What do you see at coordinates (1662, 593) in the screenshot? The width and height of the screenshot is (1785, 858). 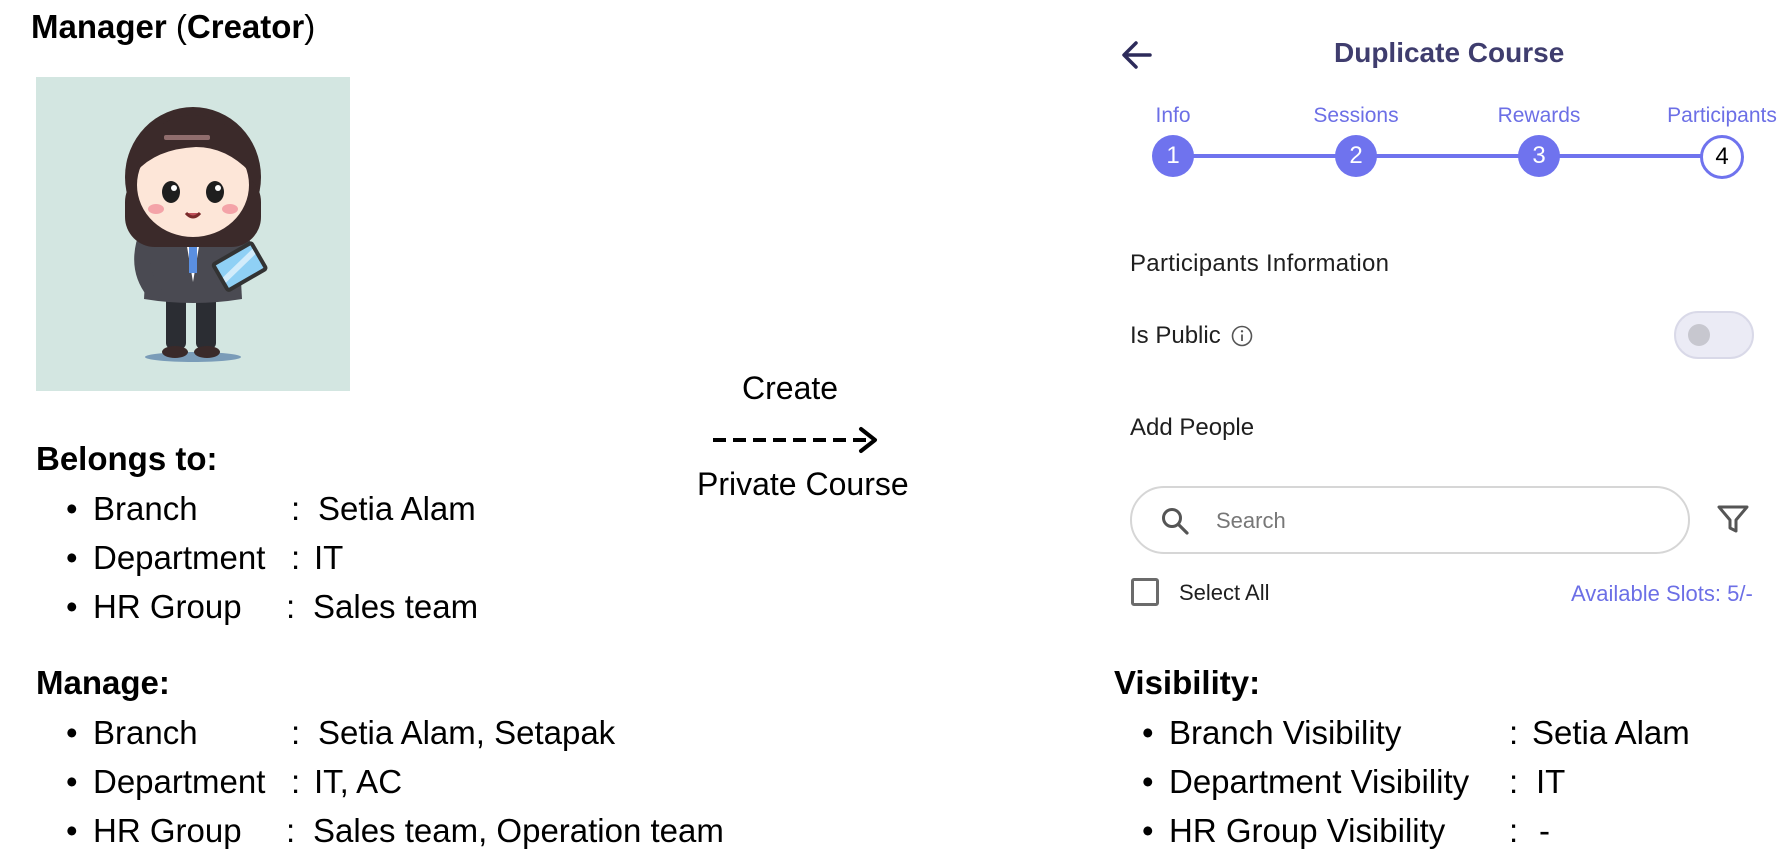 I see `available-slots-text: Available Slots: 5/-` at bounding box center [1662, 593].